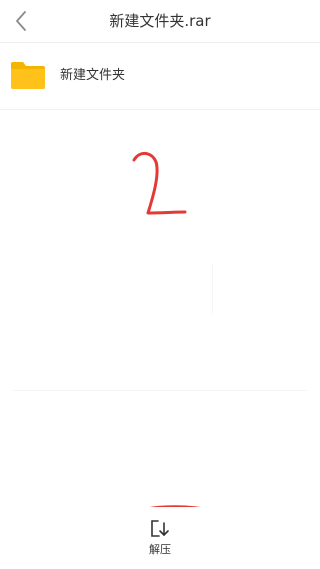 The image size is (320, 569). Describe the element at coordinates (159, 183) in the screenshot. I see `handwritten-2-mark` at that location.